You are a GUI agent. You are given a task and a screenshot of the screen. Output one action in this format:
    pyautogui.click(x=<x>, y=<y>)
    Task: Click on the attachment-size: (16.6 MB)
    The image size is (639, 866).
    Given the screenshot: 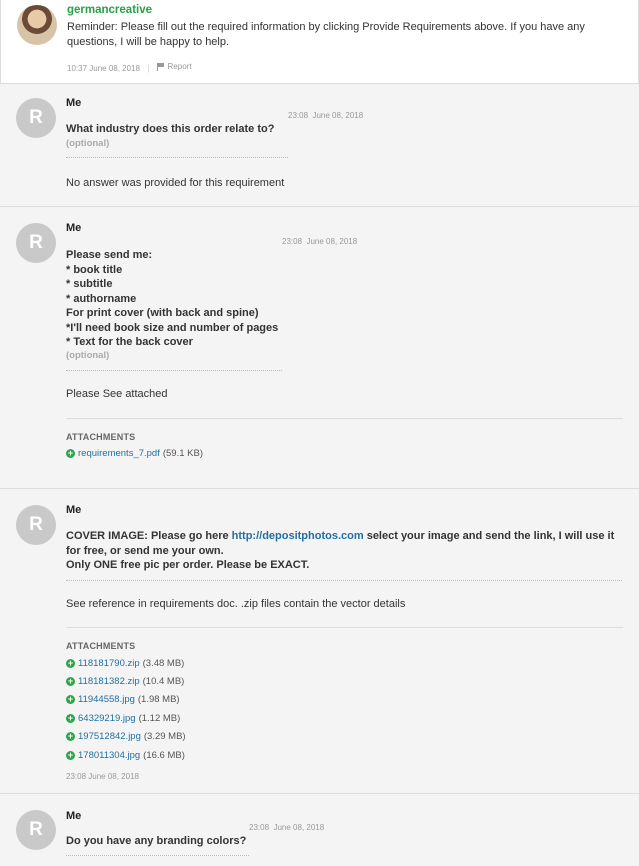 What is the action you would take?
    pyautogui.click(x=164, y=755)
    